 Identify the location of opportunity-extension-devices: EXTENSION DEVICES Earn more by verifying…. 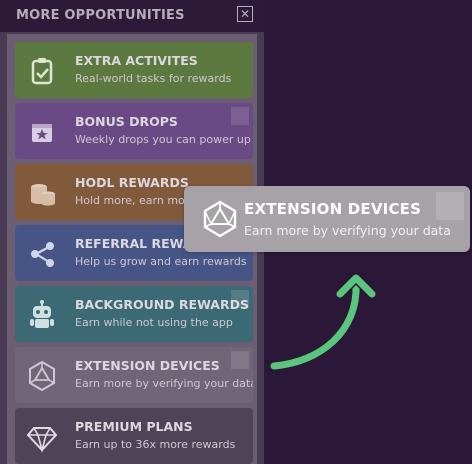
(134, 375).